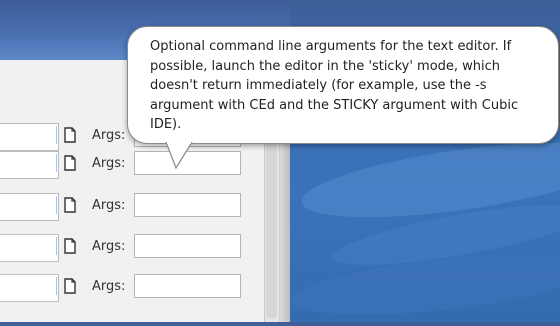  What do you see at coordinates (179, 156) in the screenshot?
I see `tooltip-pointer` at bounding box center [179, 156].